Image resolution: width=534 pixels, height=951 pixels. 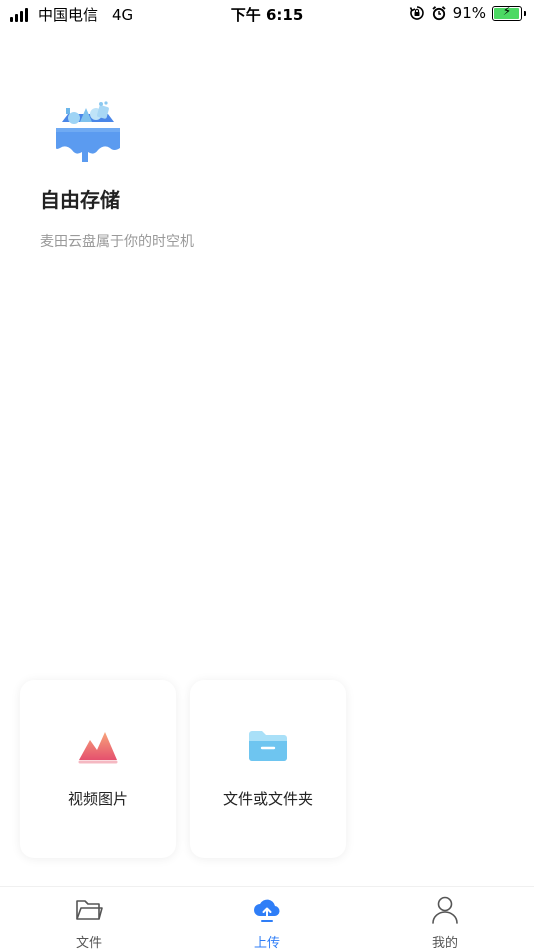 What do you see at coordinates (267, 14) in the screenshot?
I see `status-bar: 中国电信 4G 下午 6:15 91% ⚡` at bounding box center [267, 14].